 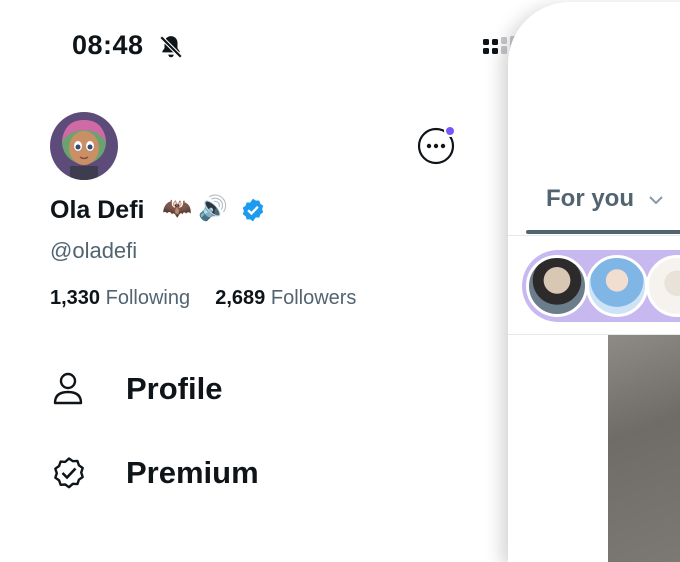 I want to click on more-options-button, so click(x=437, y=145).